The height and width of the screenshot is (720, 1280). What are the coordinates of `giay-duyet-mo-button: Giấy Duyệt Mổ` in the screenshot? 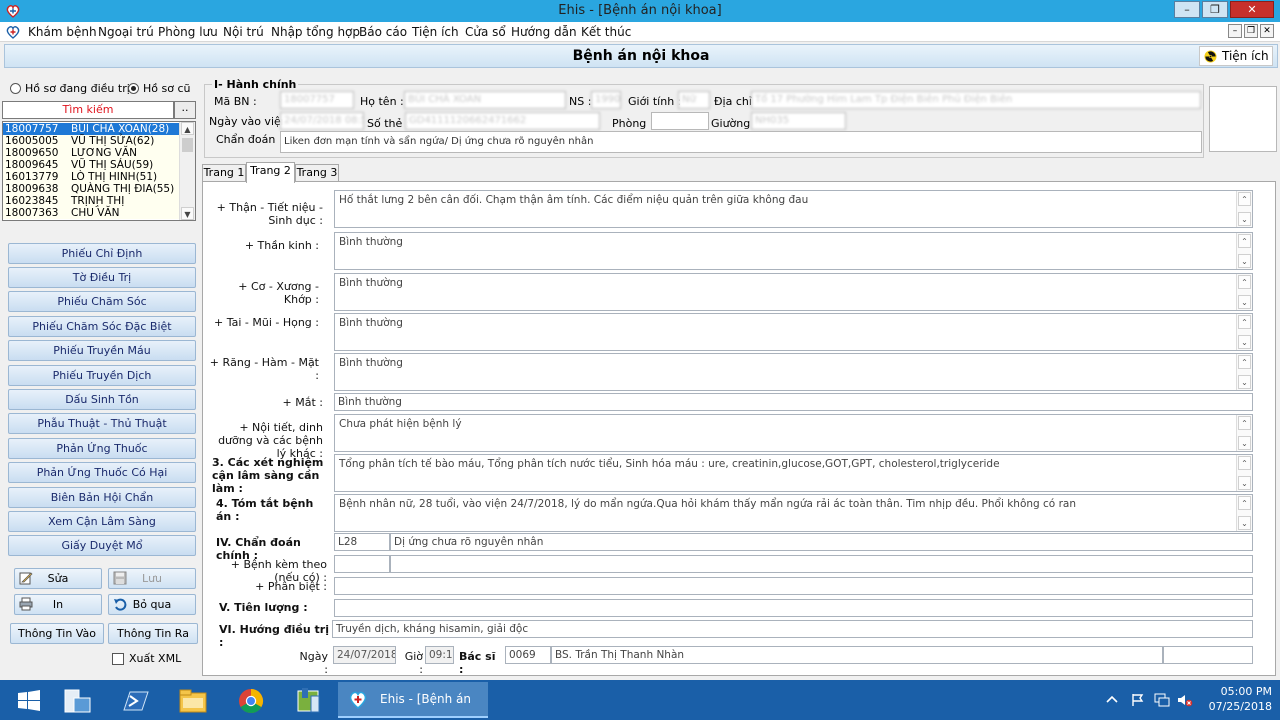 It's located at (102, 545).